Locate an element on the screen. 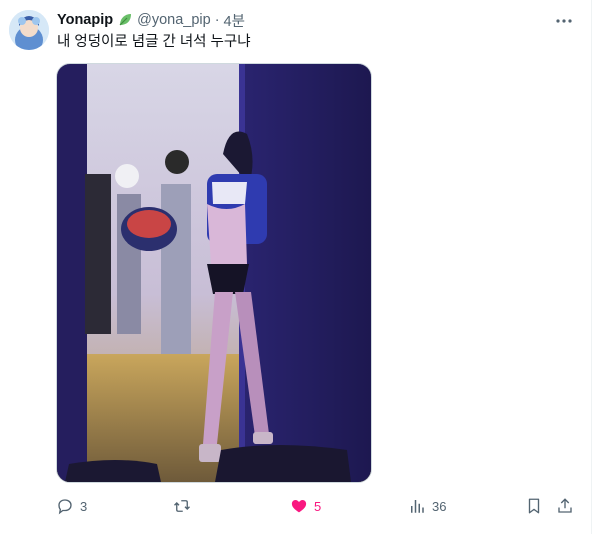 The image size is (599, 534). retweet-button is located at coordinates (185, 506).